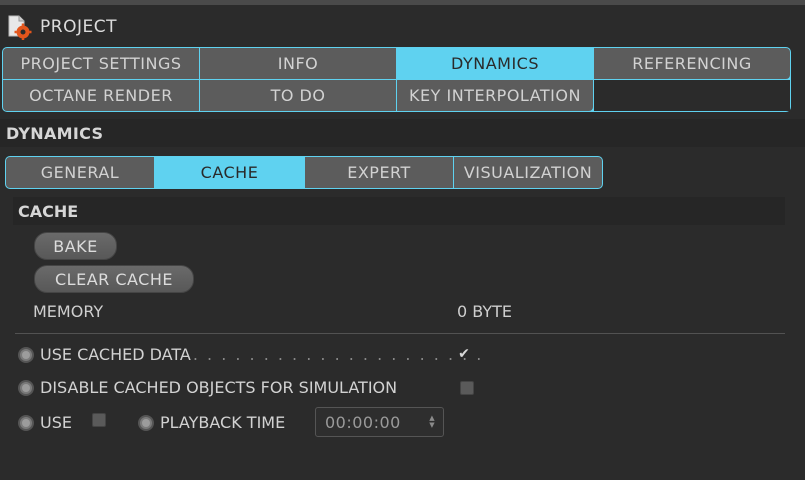 This screenshot has width=805, height=480. Describe the element at coordinates (99, 420) in the screenshot. I see `use-checkbox` at that location.